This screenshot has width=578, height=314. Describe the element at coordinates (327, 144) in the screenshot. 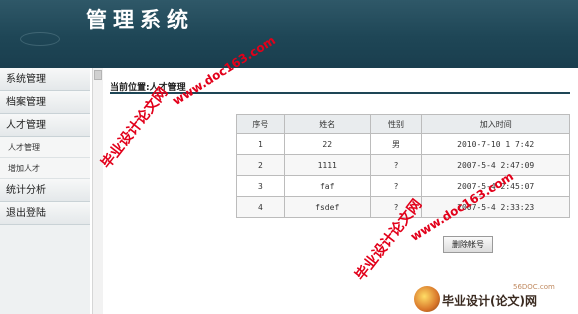

I see `cell-name: 22` at that location.